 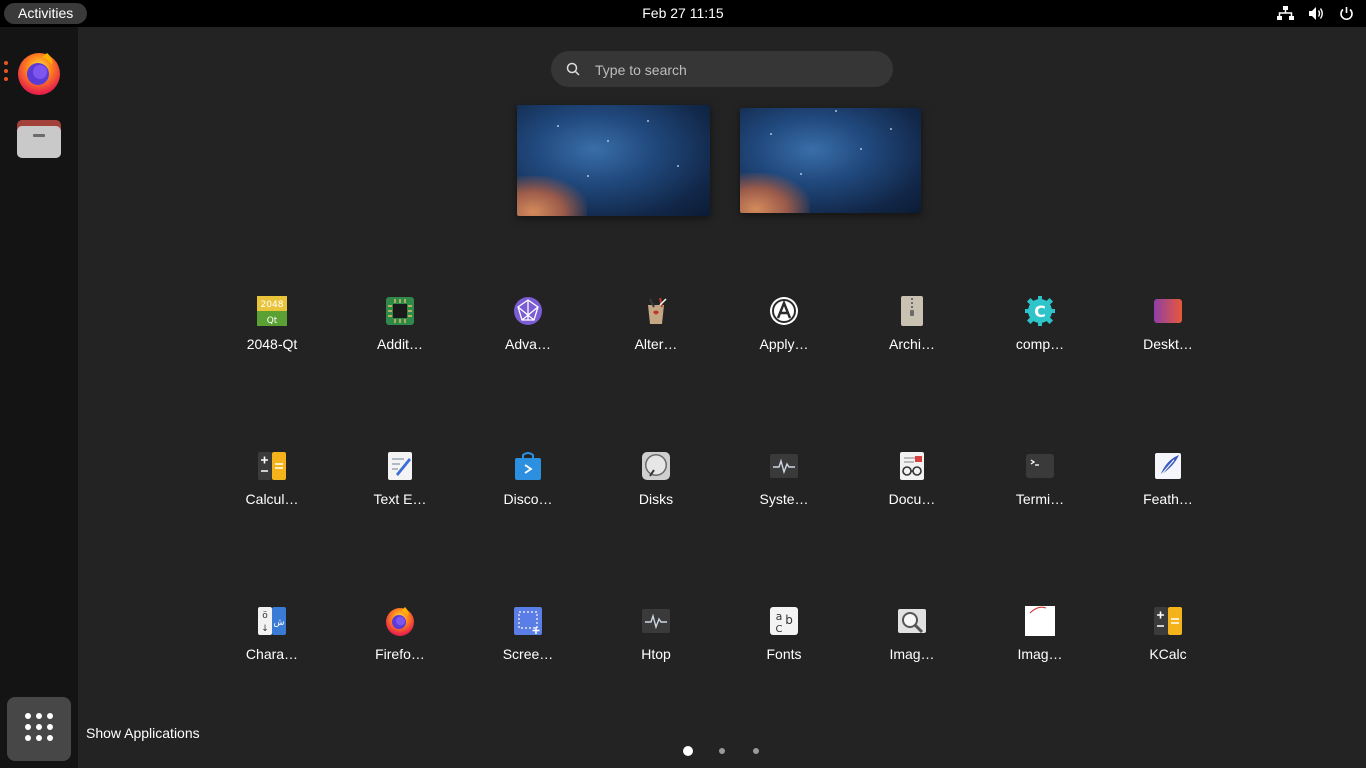 What do you see at coordinates (912, 311) in the screenshot?
I see `archive-icon` at bounding box center [912, 311].